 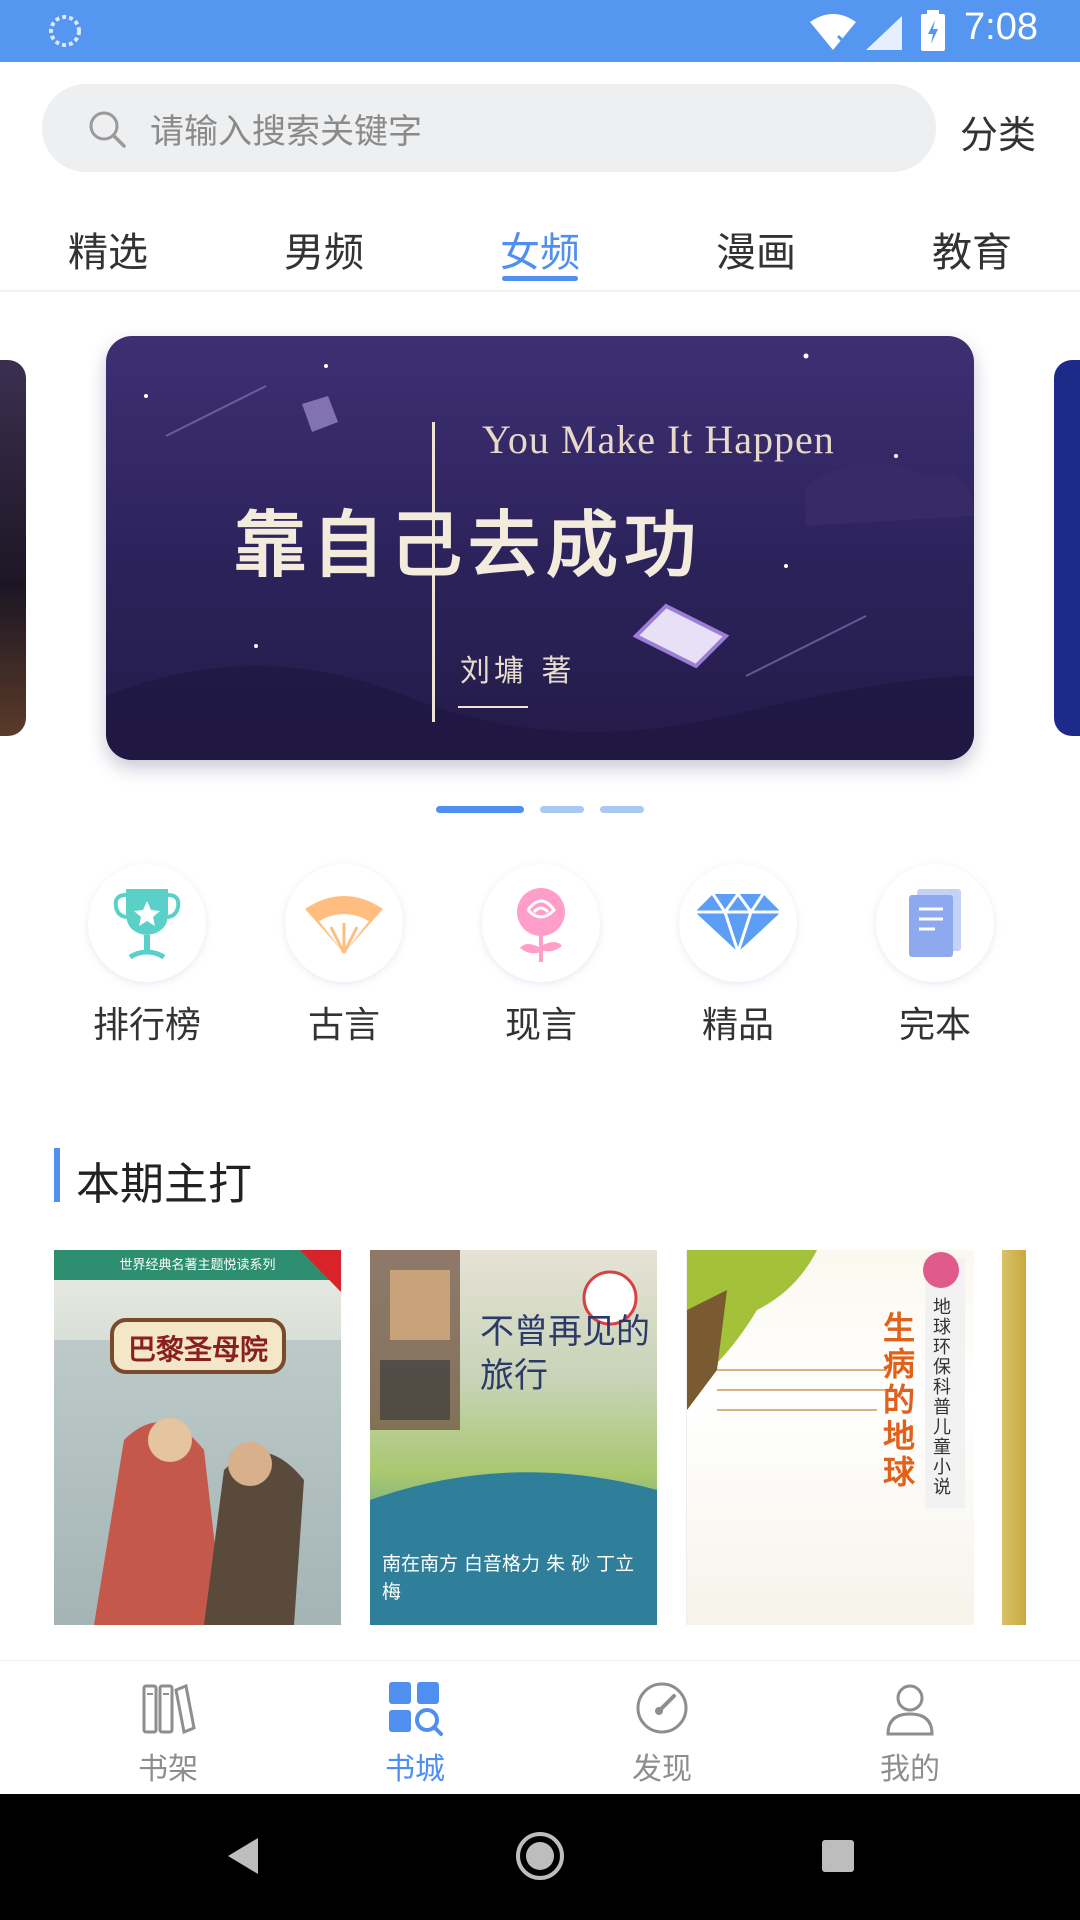 I want to click on category-link: 分类, so click(x=998, y=131).